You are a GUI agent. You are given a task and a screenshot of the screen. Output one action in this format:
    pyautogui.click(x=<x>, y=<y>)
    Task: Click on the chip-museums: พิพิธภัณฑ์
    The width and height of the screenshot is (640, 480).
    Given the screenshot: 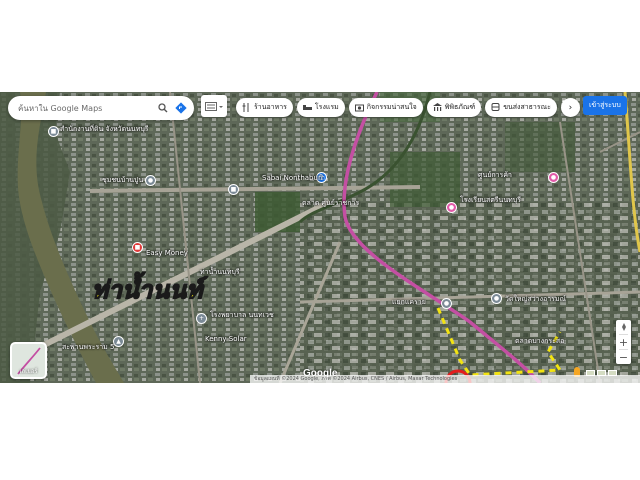 What is the action you would take?
    pyautogui.click(x=454, y=107)
    